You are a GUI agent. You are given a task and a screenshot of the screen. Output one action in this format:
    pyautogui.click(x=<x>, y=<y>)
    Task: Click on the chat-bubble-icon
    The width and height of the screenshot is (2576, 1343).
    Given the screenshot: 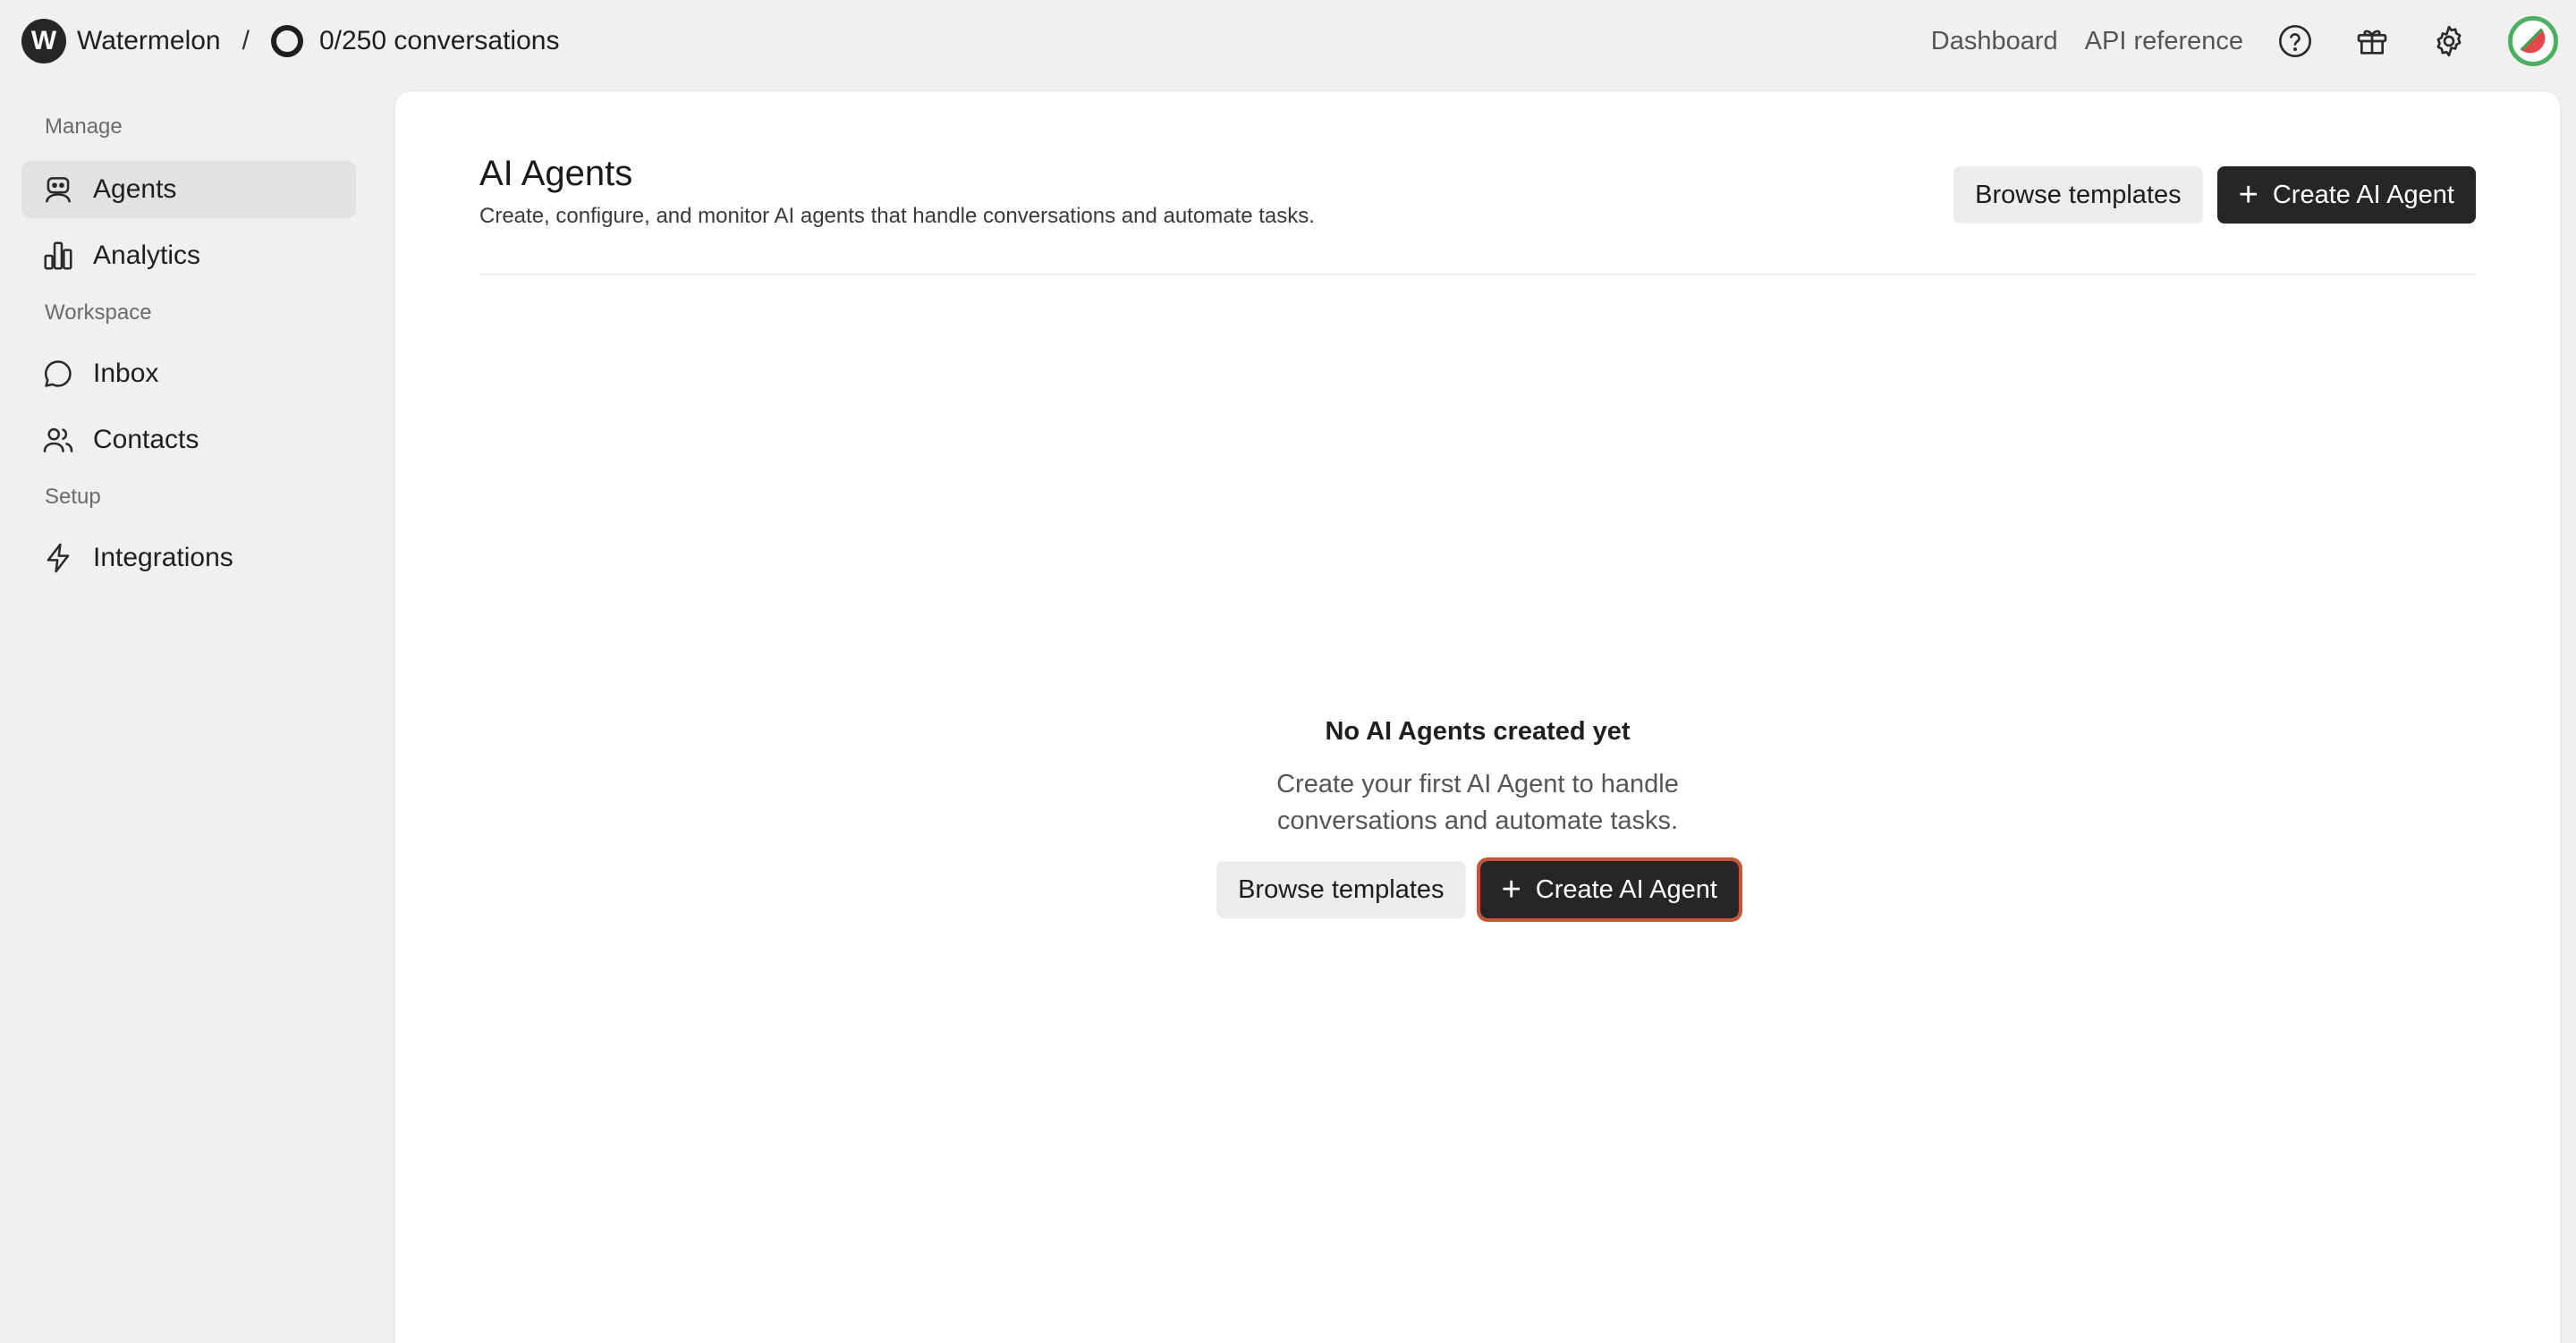 What is the action you would take?
    pyautogui.click(x=58, y=373)
    